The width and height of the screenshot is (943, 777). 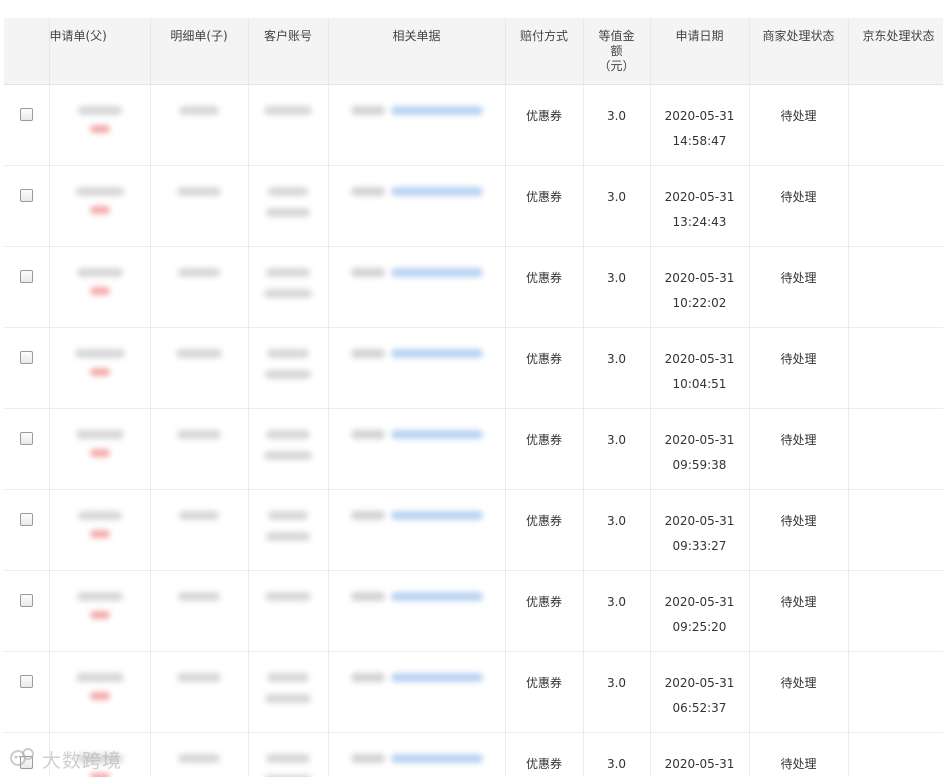 What do you see at coordinates (699, 302) in the screenshot?
I see `apply-time: 10:22:02` at bounding box center [699, 302].